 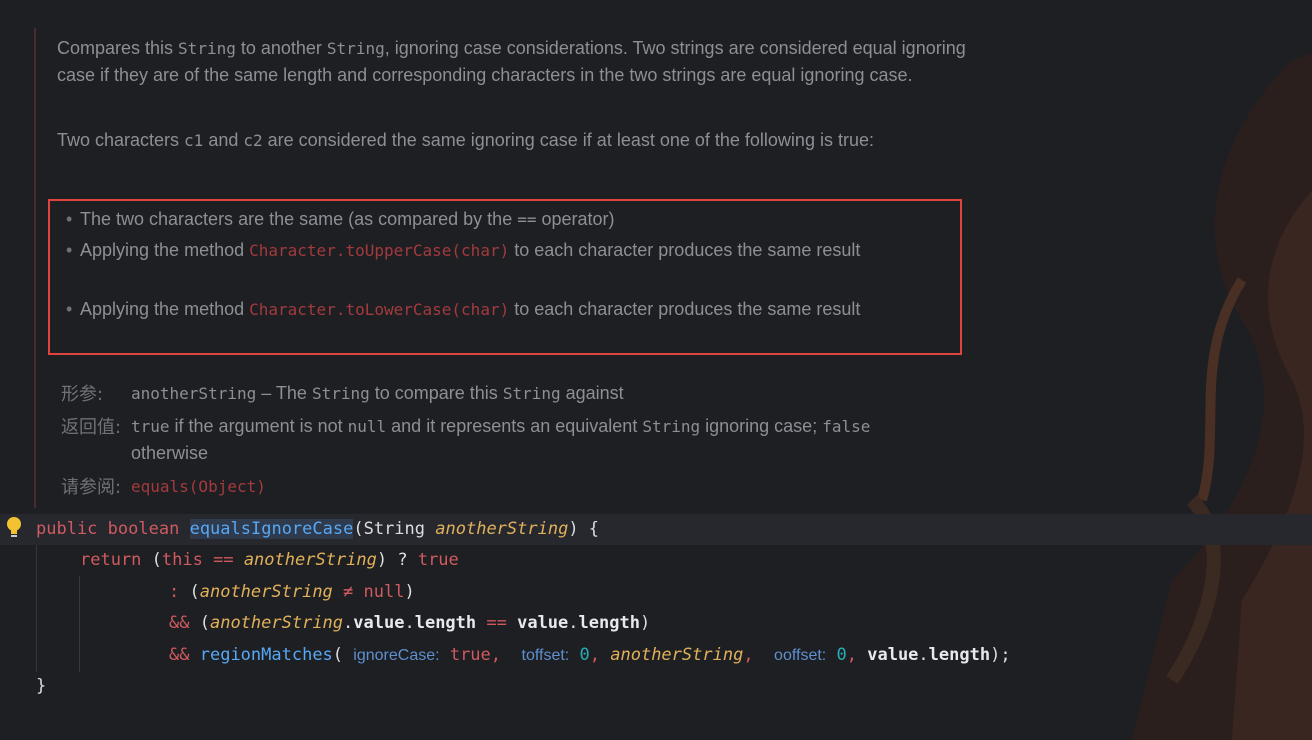 I want to click on param-hint: ignoreCase:, so click(x=396, y=655).